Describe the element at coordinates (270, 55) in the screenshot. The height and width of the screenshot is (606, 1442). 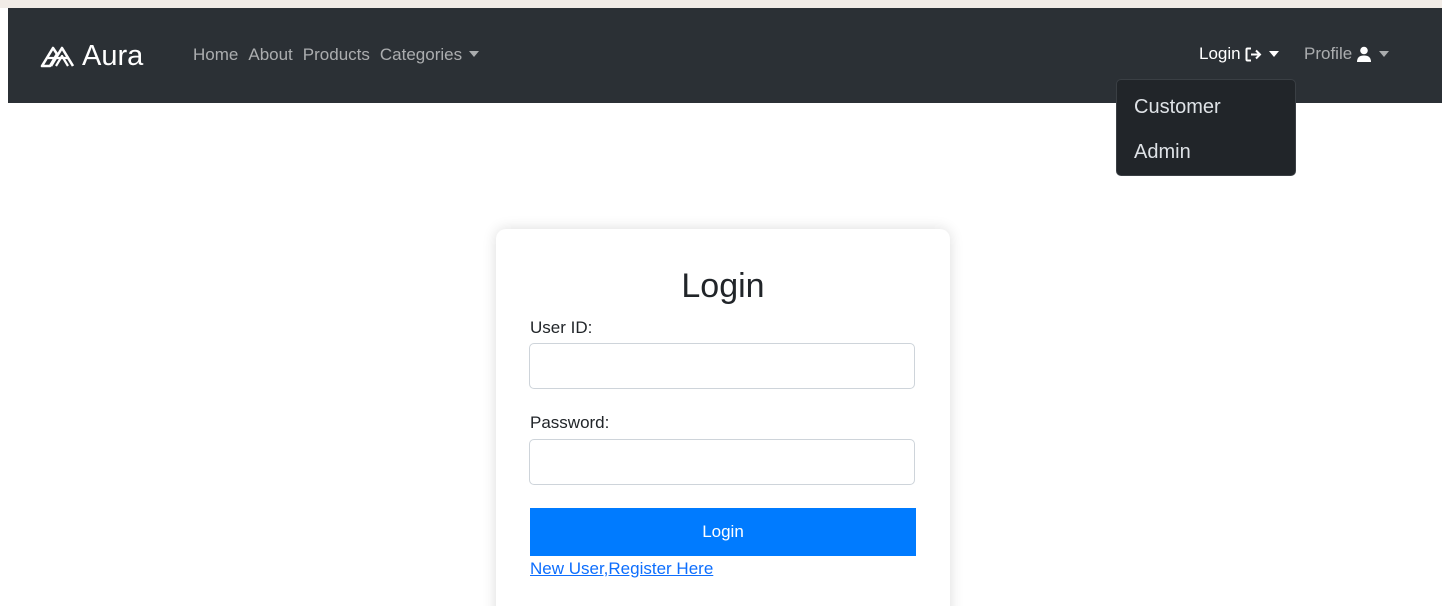
I see `nav-link-about: About` at that location.